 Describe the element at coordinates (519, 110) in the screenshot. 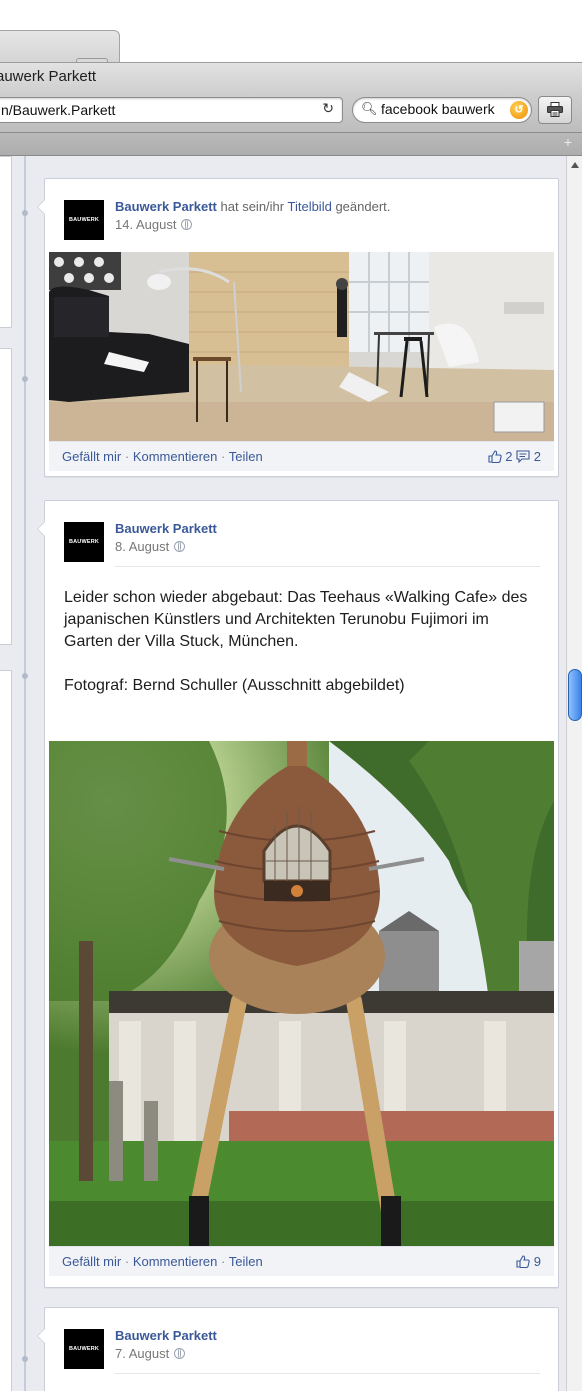

I see `search-clear-icon: ↺` at that location.